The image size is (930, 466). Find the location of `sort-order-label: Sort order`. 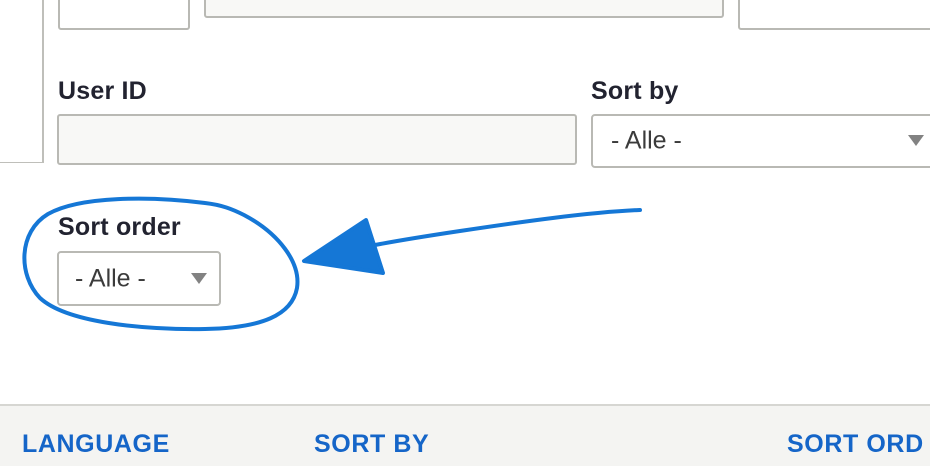

sort-order-label: Sort order is located at coordinates (119, 227).